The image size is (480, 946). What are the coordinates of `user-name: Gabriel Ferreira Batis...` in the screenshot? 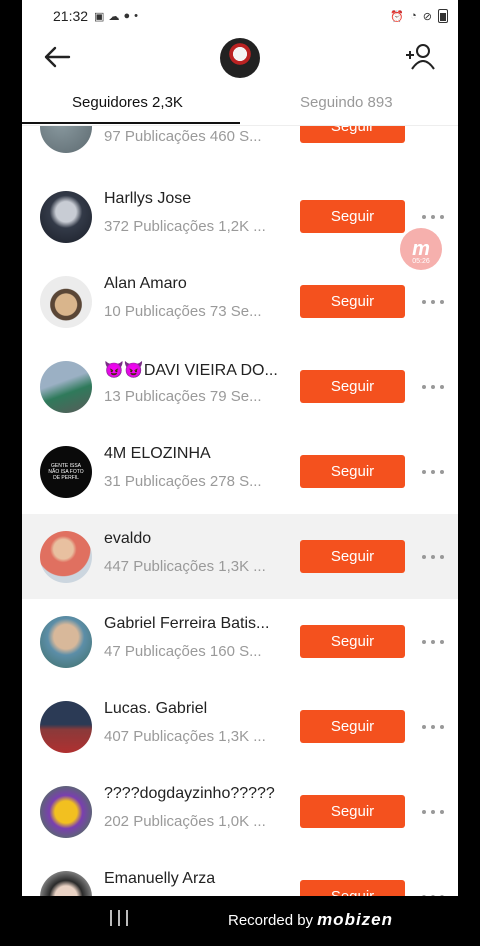 It's located at (194, 624).